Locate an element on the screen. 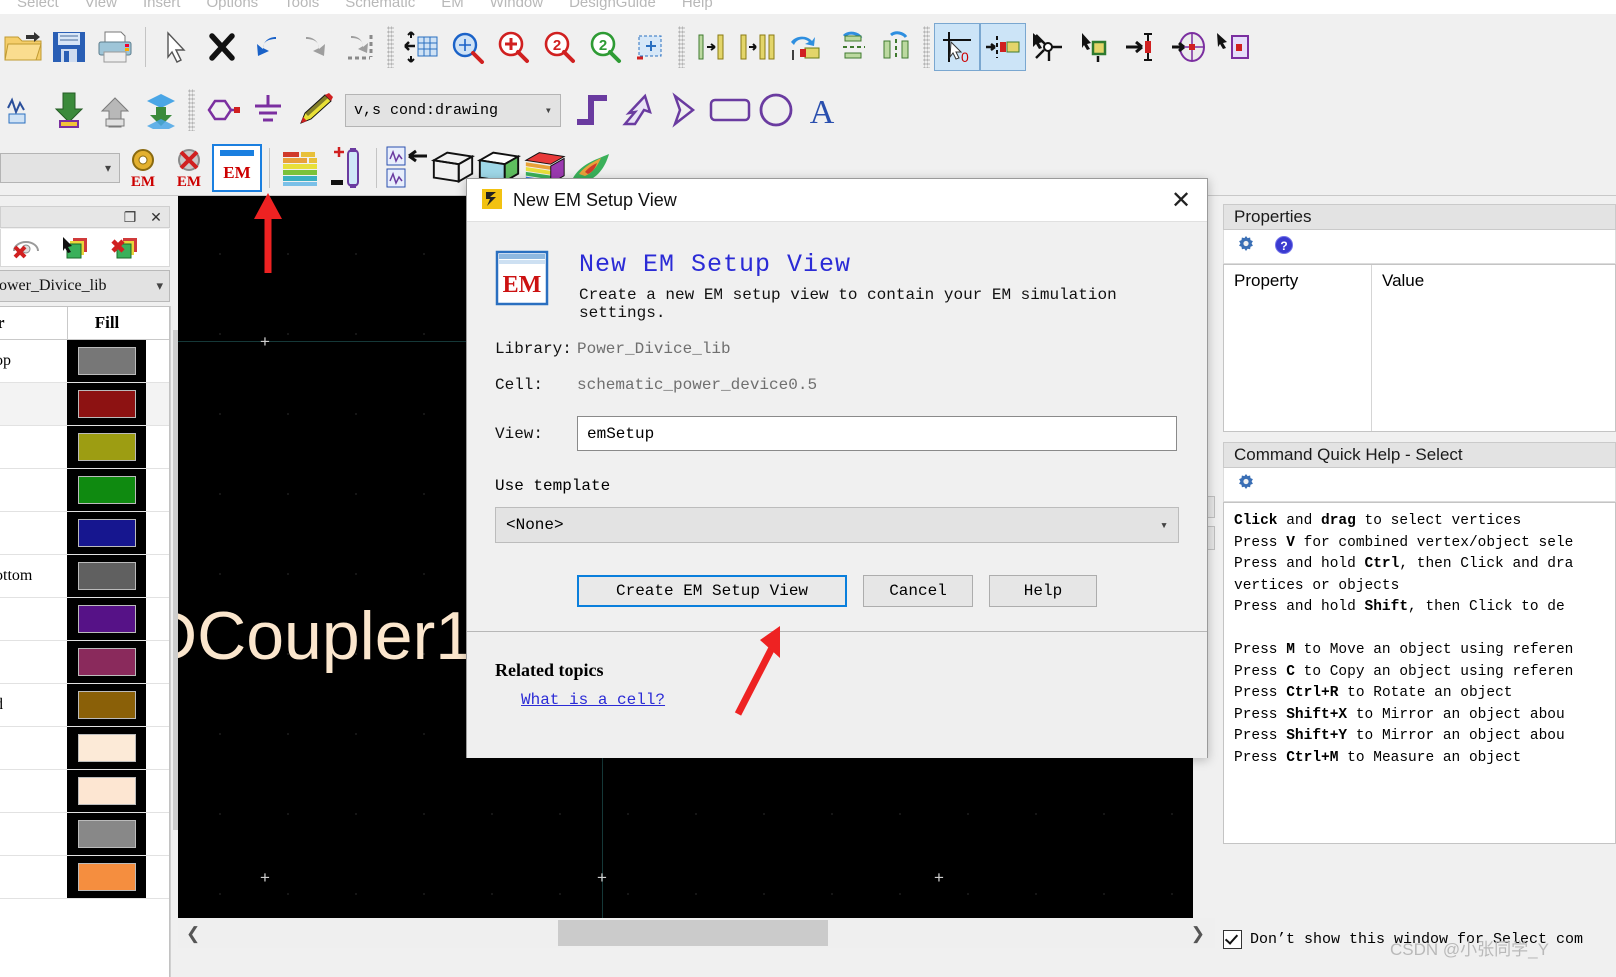  chevron-right-icon: ❯ is located at coordinates (1198, 934).